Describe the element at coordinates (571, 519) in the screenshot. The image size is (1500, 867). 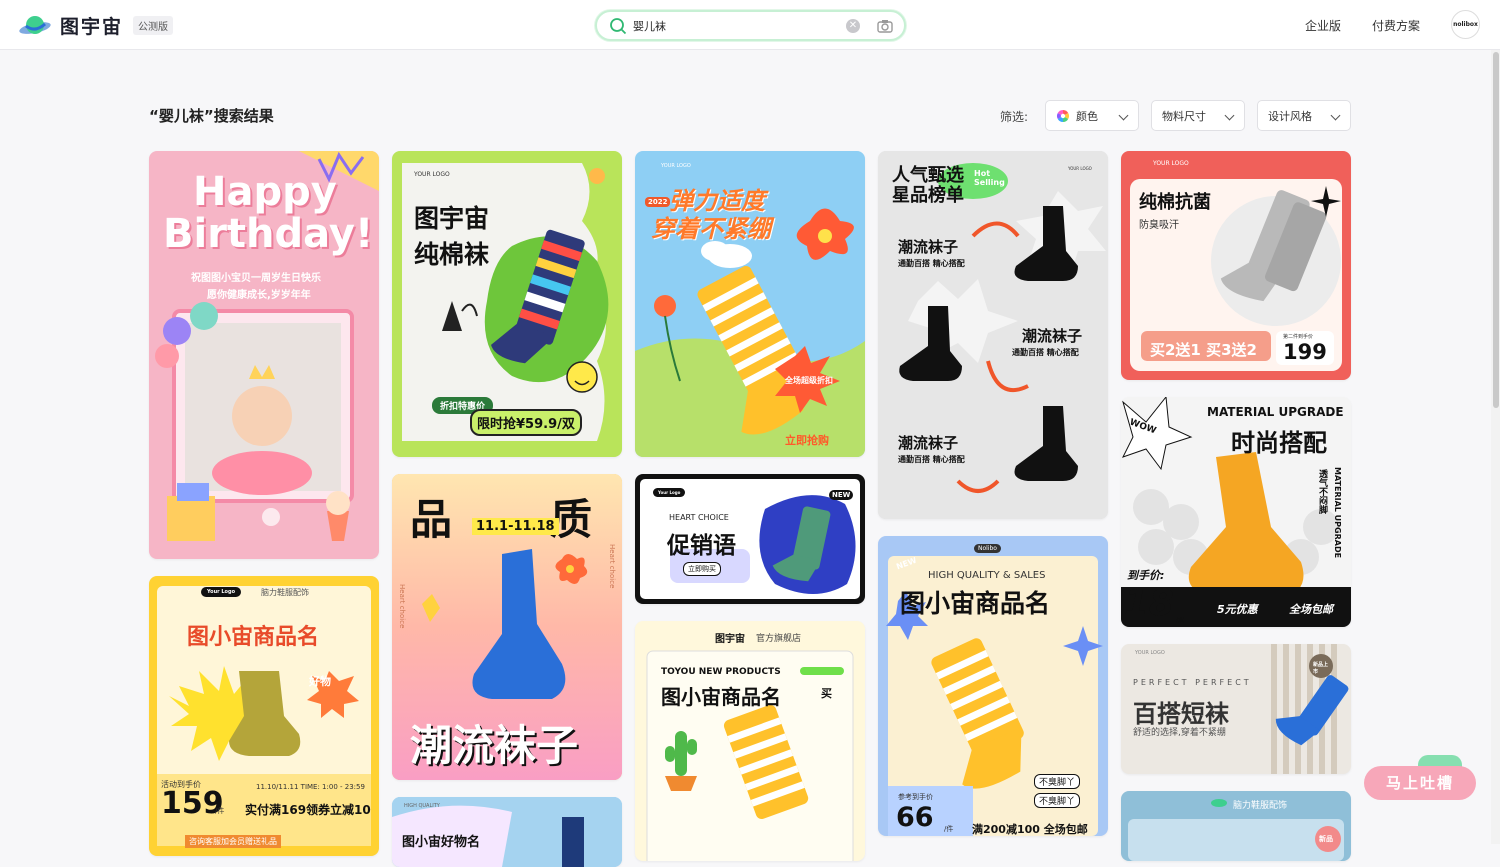
I see `card-headline-2: 质` at that location.